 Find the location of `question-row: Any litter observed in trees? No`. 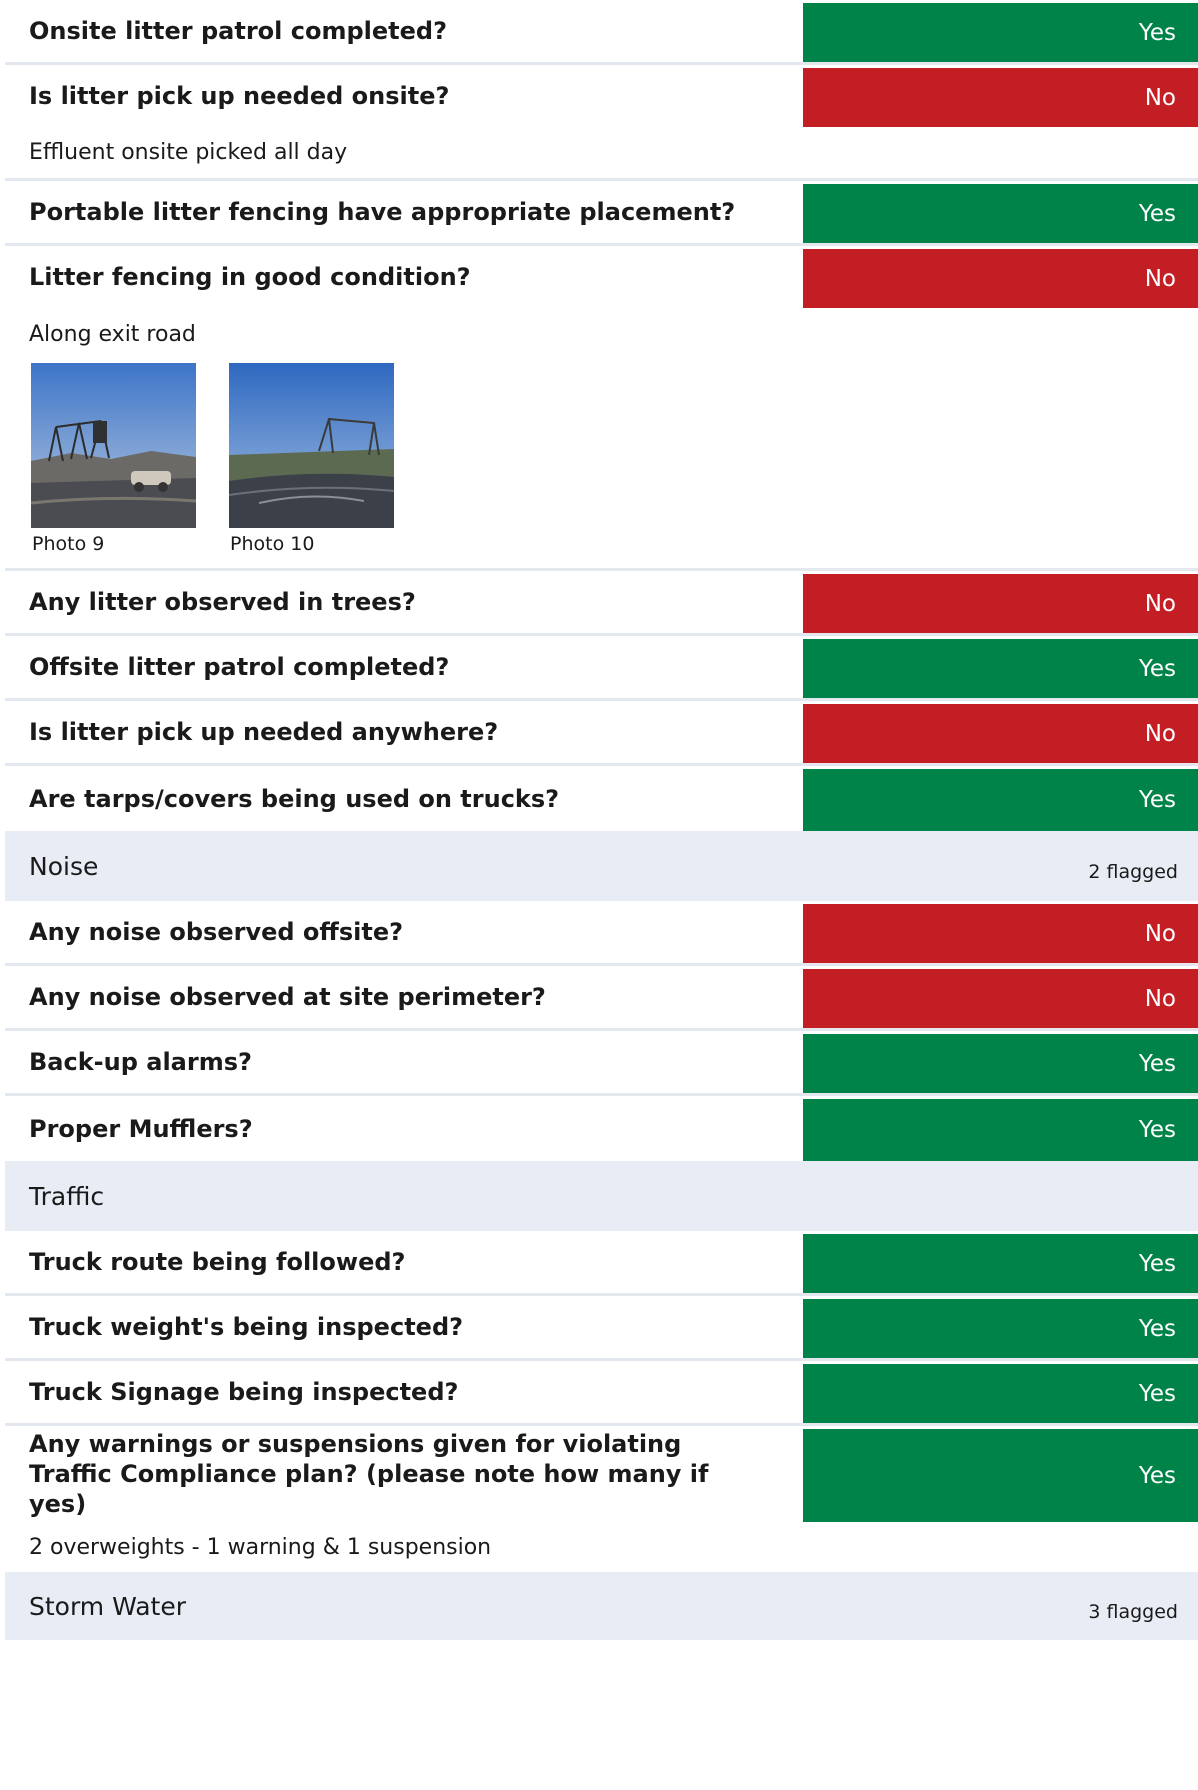

question-row: Any litter observed in trees? No is located at coordinates (601, 603).